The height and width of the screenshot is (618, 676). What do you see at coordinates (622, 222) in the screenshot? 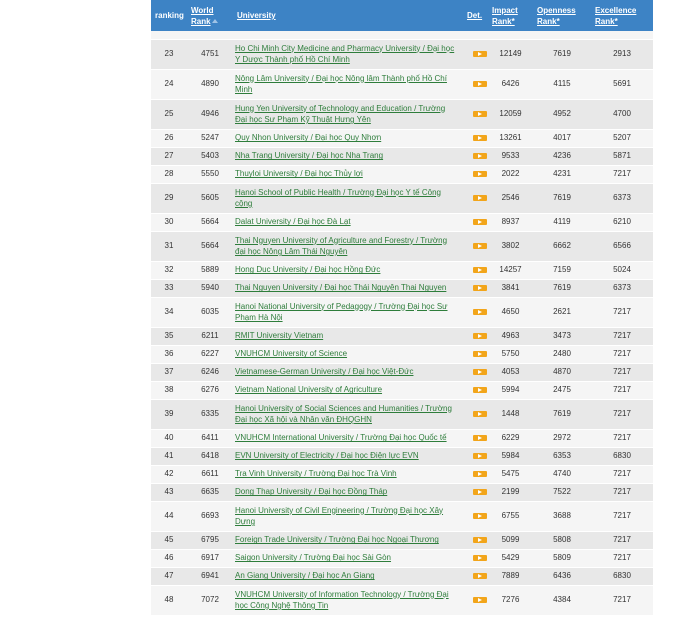
I see `cell-excellence-rank: 6210` at bounding box center [622, 222].